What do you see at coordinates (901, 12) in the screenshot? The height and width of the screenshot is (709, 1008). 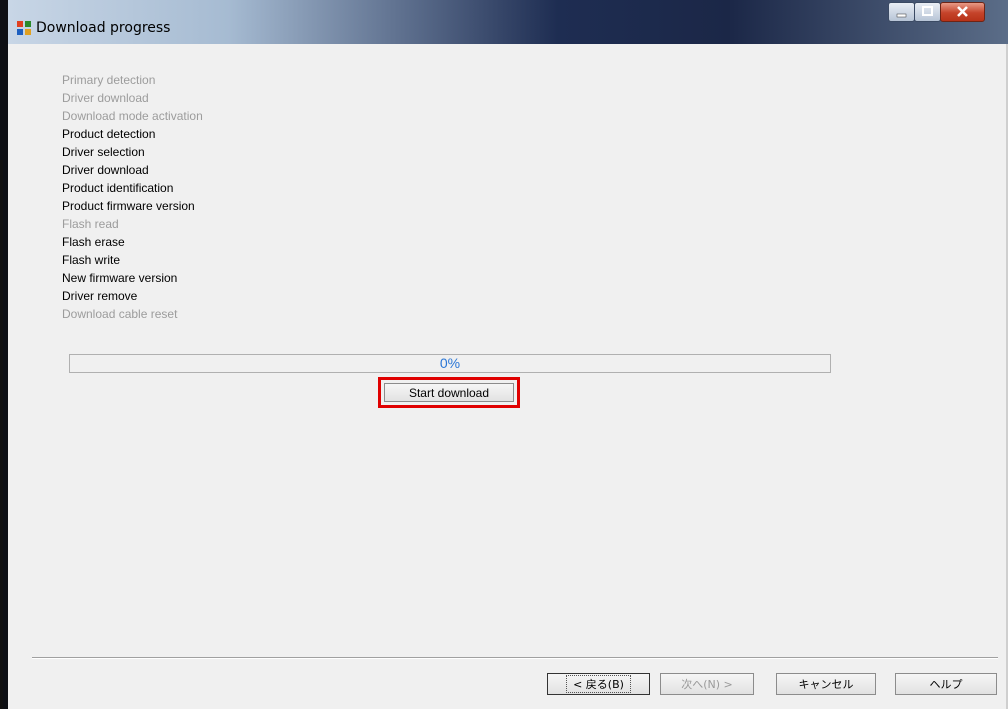 I see `minimize-button` at bounding box center [901, 12].